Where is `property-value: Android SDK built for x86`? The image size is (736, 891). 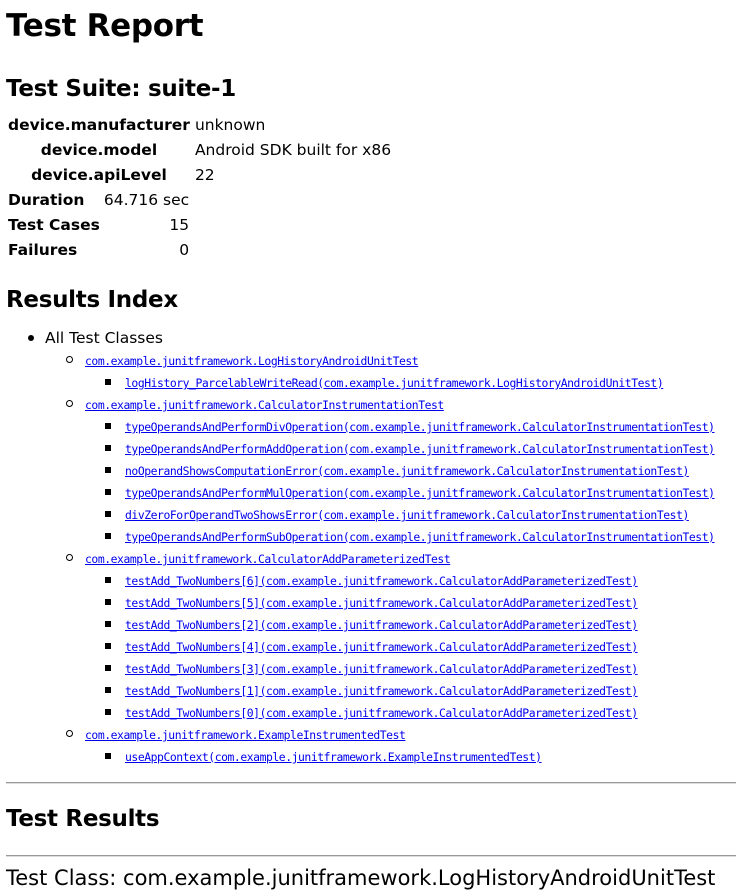
property-value: Android SDK built for x86 is located at coordinates (293, 150).